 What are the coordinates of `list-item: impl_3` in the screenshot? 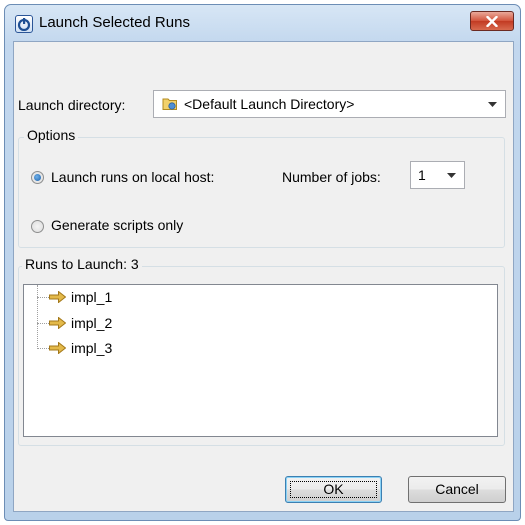 It's located at (109, 349).